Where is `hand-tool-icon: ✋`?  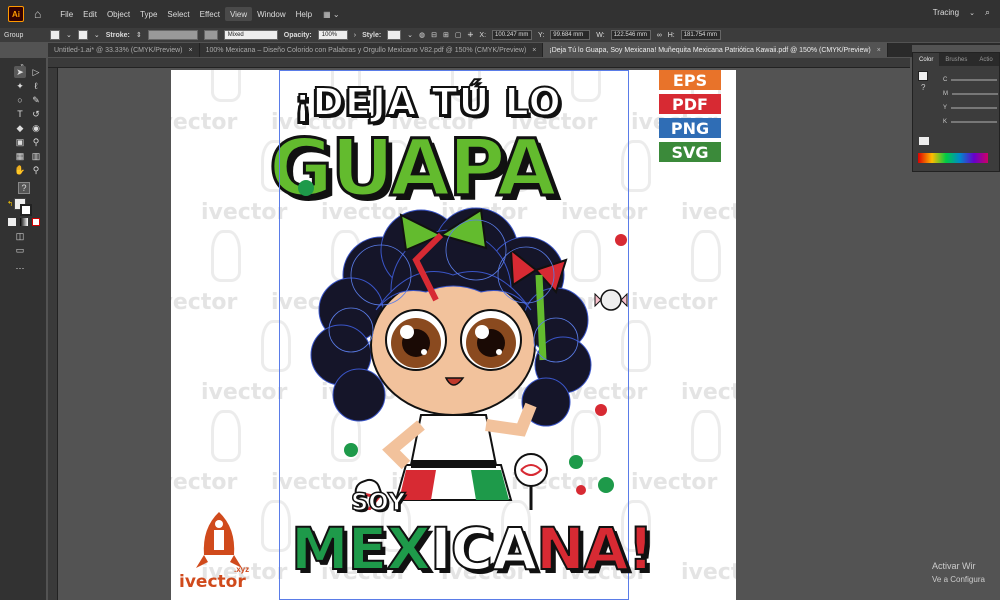
hand-tool-icon: ✋ is located at coordinates (20, 170).